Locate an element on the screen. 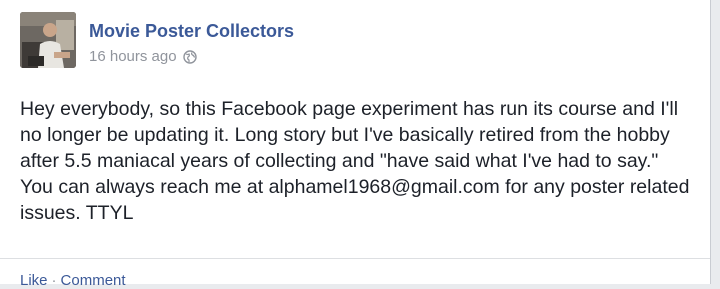 Image resolution: width=720 pixels, height=289 pixels. post-timestamp: 16 hours ago is located at coordinates (133, 56).